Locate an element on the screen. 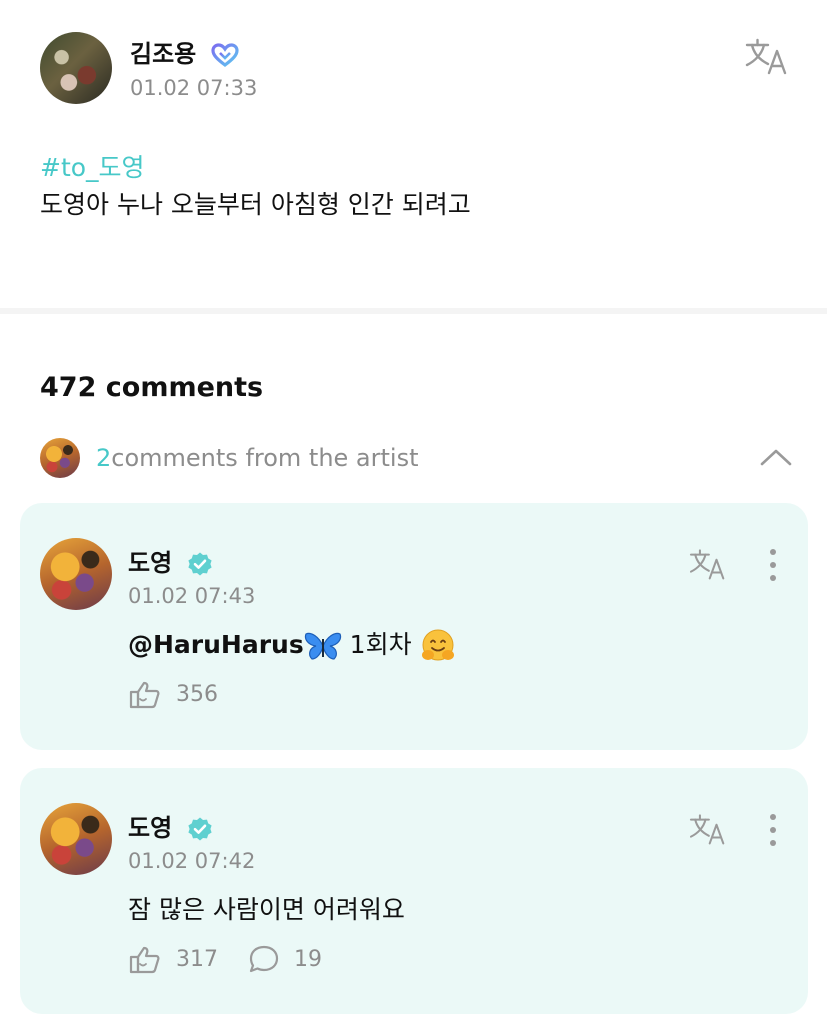 The height and width of the screenshot is (1026, 827). post-timestamp: 01.02 07:33 is located at coordinates (194, 88).